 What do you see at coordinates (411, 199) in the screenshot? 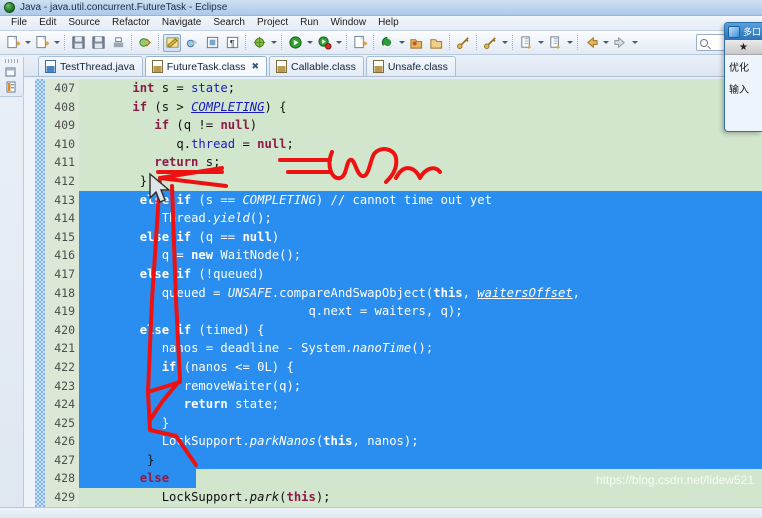
I see `code-token: // cannot time out yet` at bounding box center [411, 199].